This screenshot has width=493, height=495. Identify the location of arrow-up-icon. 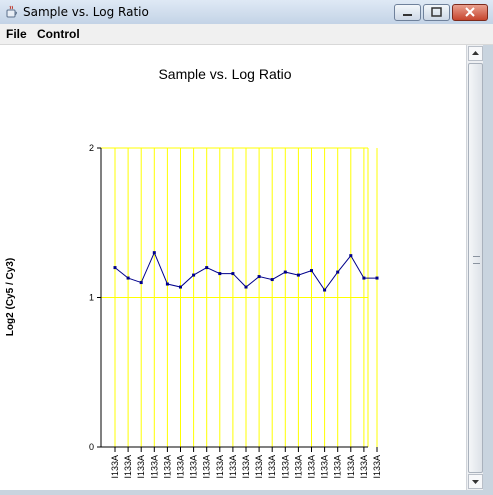
(475, 53).